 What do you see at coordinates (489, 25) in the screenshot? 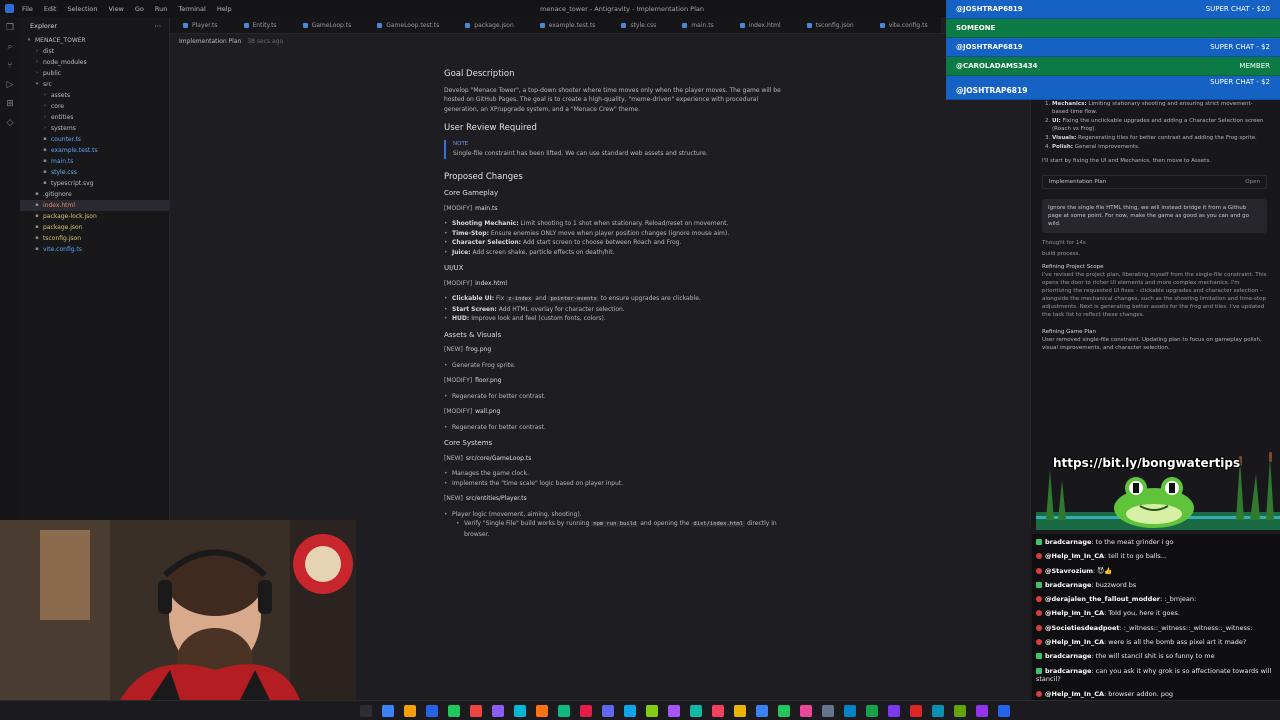
I see `tab-package-json: package.json` at bounding box center [489, 25].